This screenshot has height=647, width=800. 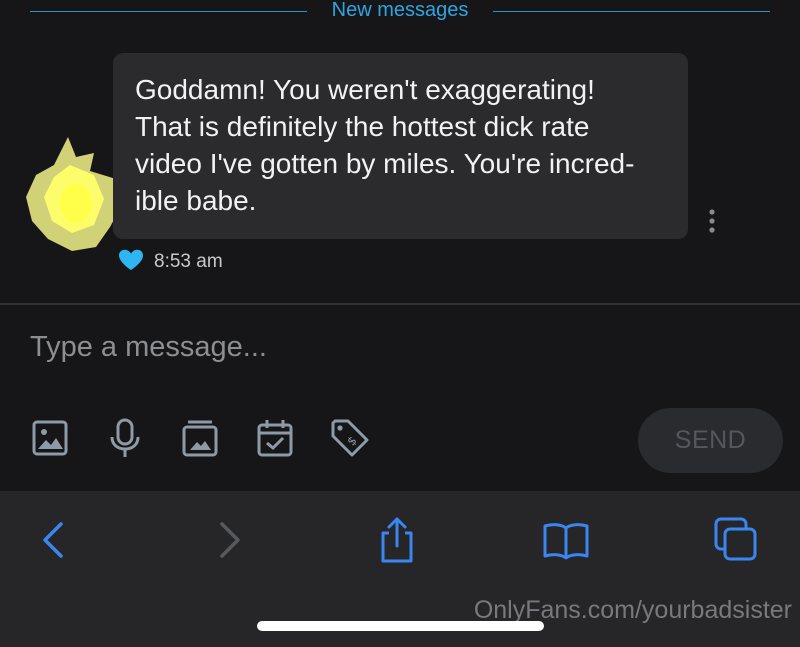 I want to click on divider-line-right, so click(x=631, y=11).